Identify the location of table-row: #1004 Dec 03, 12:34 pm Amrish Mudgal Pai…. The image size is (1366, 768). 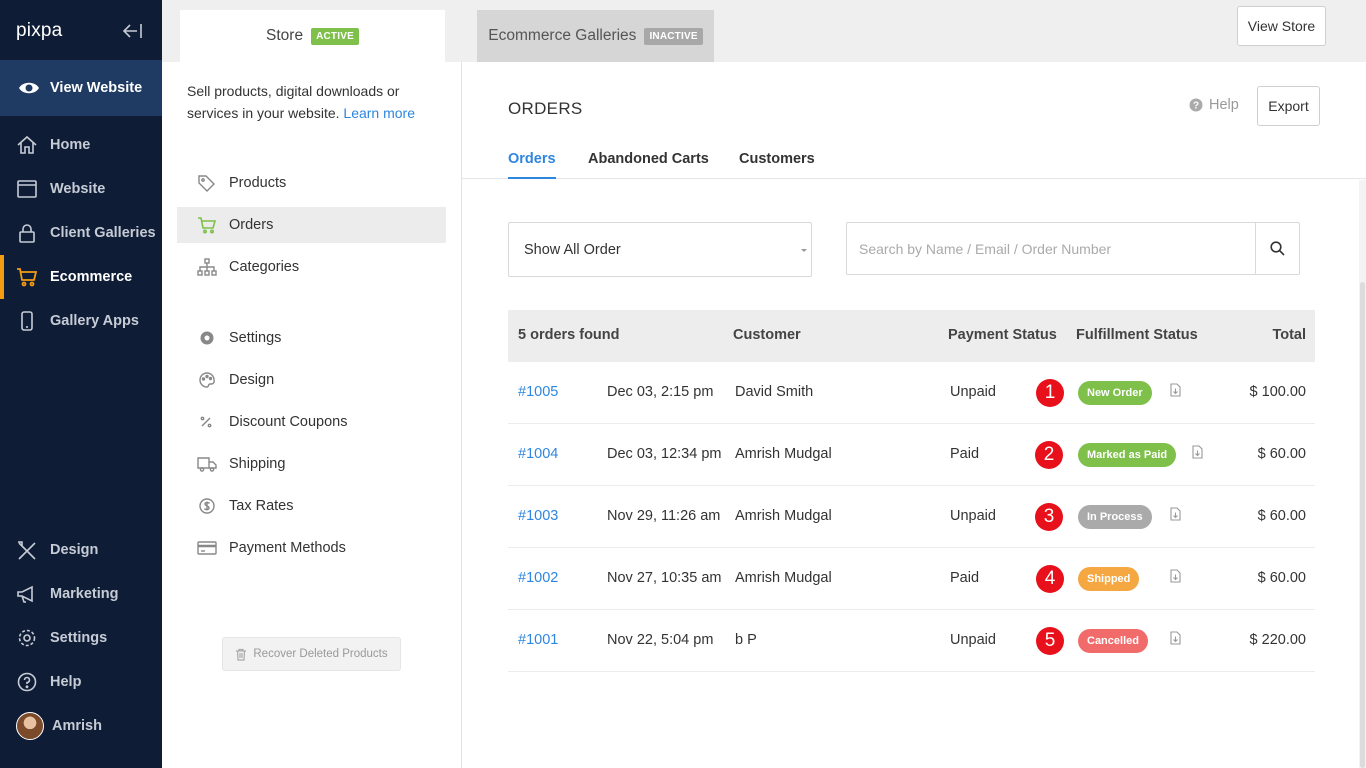
(911, 455).